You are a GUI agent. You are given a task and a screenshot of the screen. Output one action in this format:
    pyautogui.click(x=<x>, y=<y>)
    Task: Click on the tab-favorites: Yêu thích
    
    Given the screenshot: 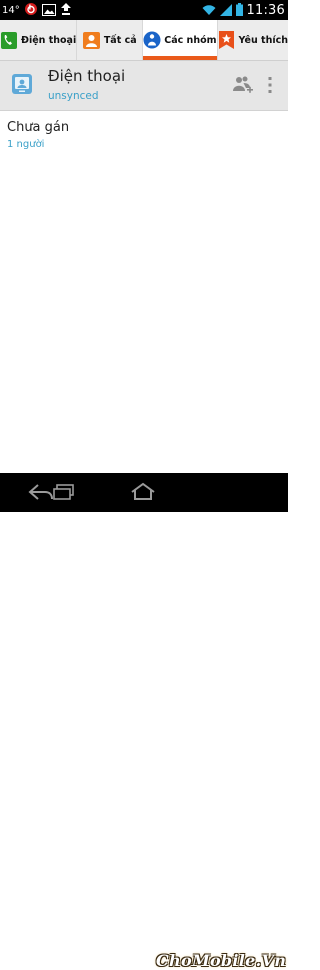 What is the action you would take?
    pyautogui.click(x=252, y=40)
    